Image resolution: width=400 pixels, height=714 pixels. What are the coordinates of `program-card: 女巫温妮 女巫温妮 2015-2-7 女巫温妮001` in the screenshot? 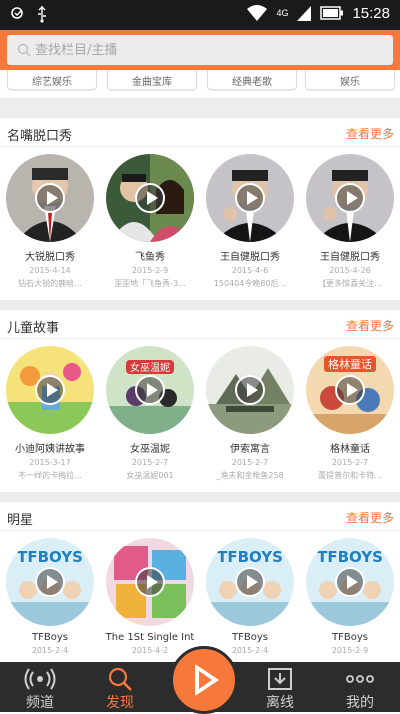 It's located at (150, 413).